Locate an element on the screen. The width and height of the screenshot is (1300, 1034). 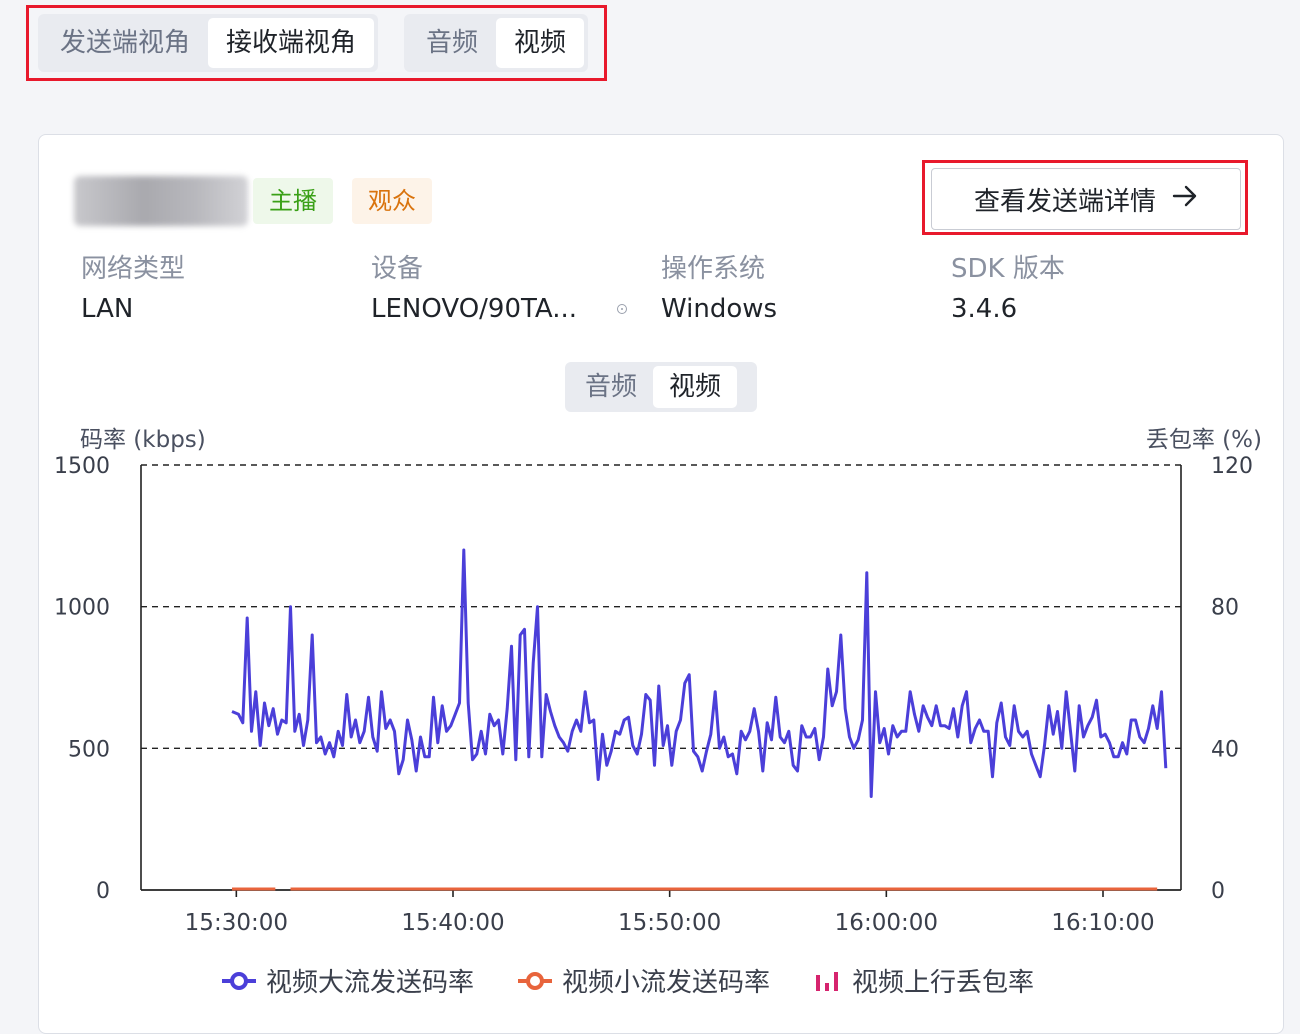
y-right-tick-label: 80 is located at coordinates (1225, 608).